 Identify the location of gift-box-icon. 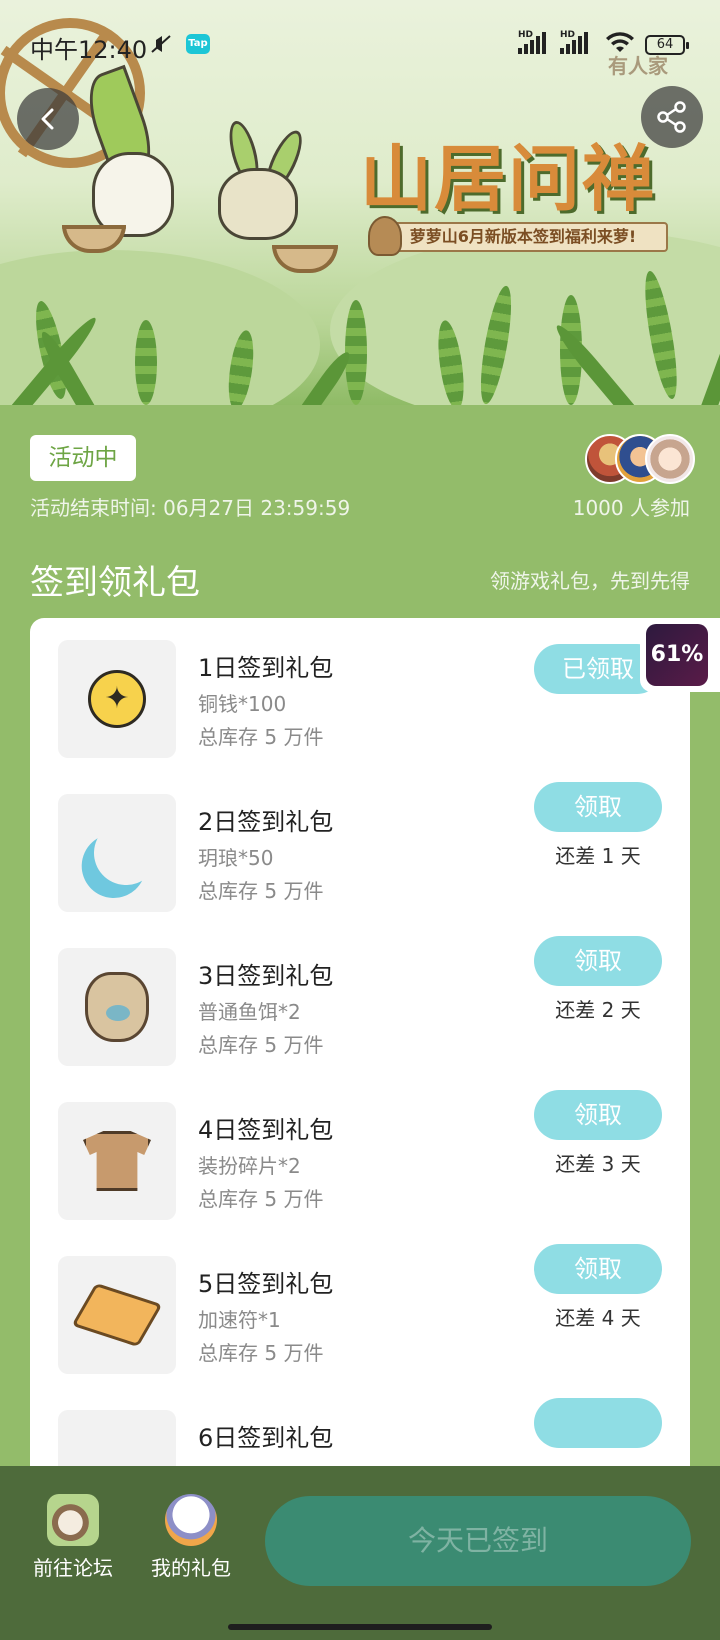
(191, 1520).